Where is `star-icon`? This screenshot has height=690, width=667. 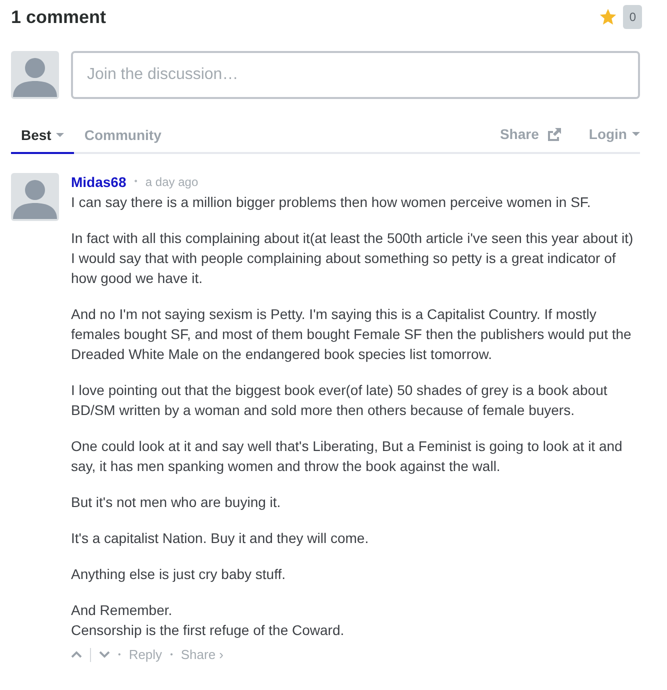
star-icon is located at coordinates (608, 17).